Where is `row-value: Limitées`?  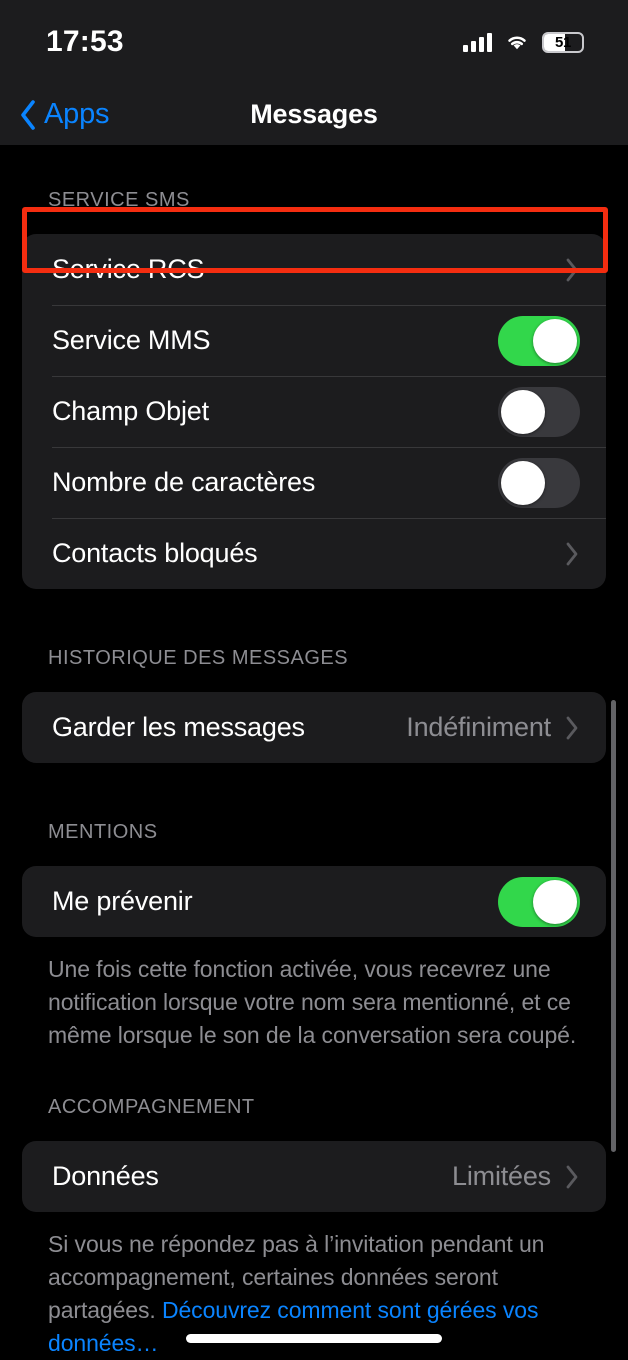
row-value: Limitées is located at coordinates (501, 1176).